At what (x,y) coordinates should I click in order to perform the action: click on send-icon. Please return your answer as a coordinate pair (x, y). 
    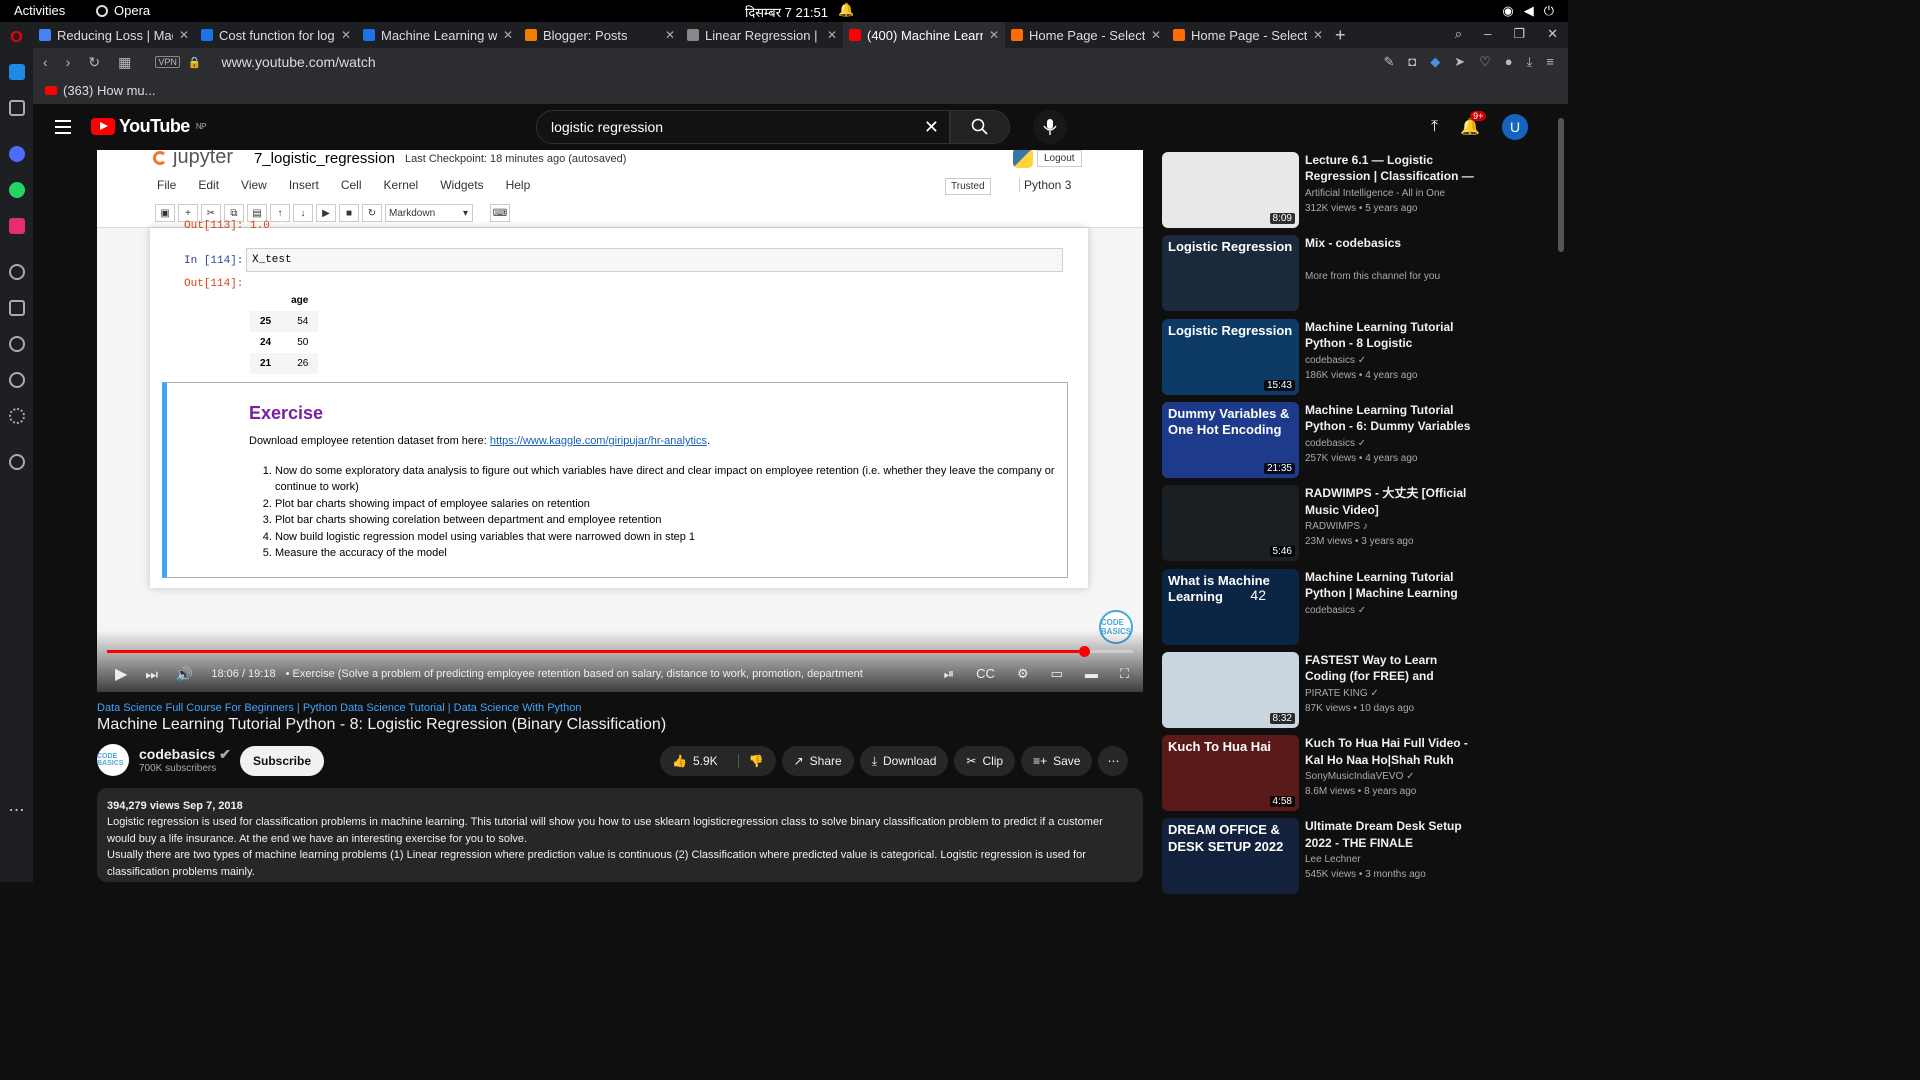
    Looking at the image, I should click on (16, 308).